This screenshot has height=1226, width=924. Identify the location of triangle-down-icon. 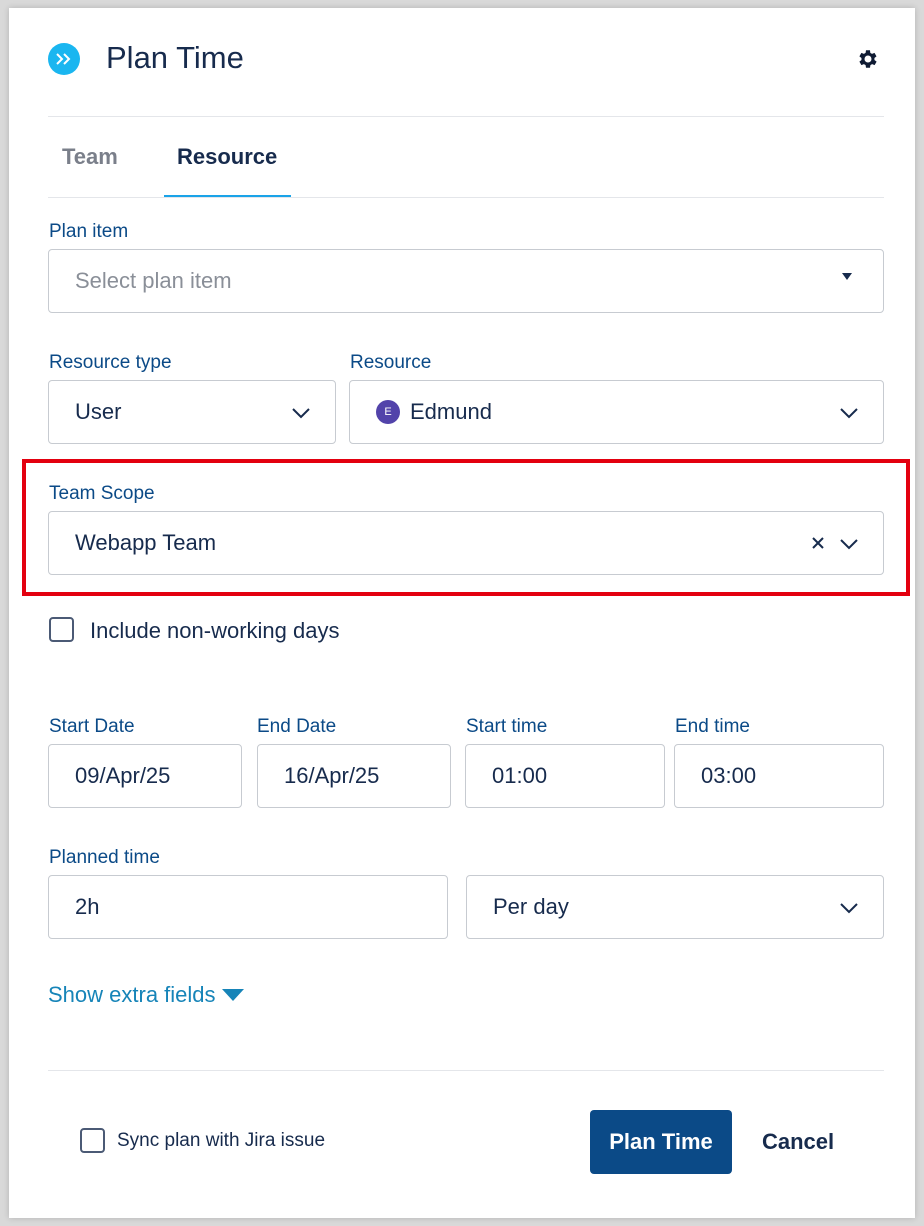
(232, 995).